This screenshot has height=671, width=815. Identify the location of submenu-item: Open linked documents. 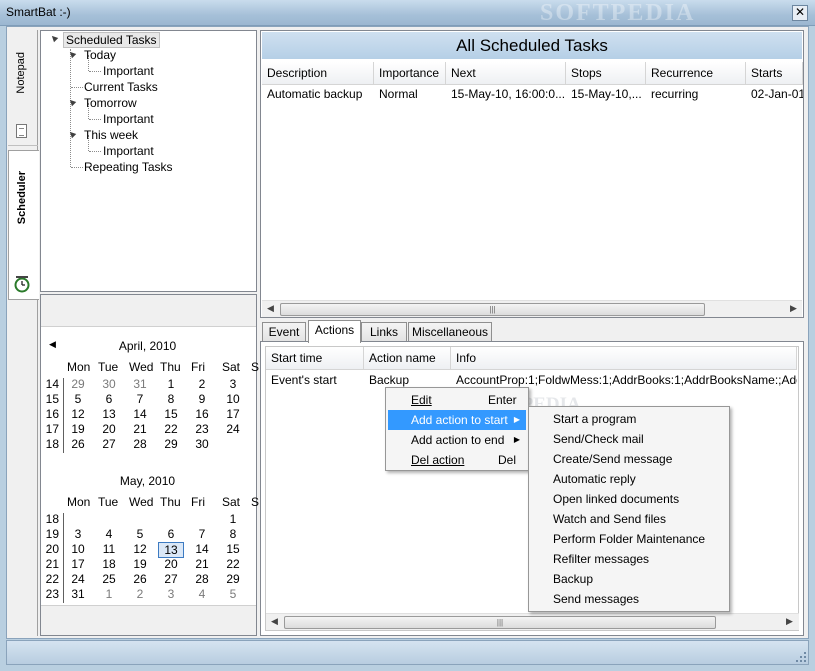
(629, 499).